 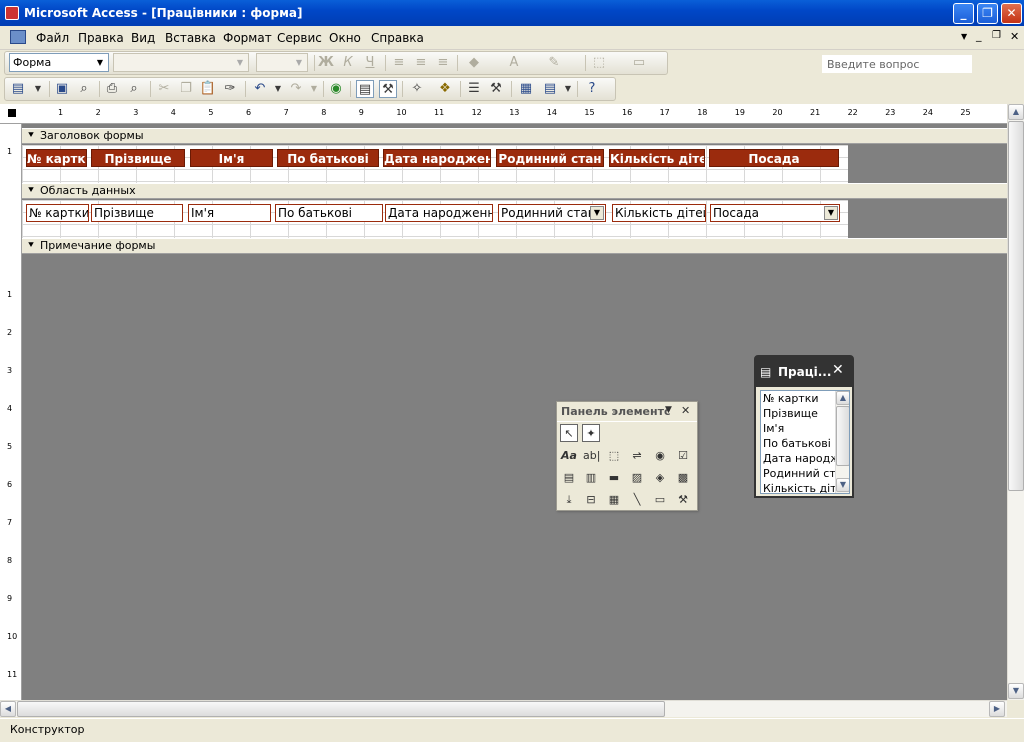 I want to click on build-icon: ⚒, so click(x=496, y=89).